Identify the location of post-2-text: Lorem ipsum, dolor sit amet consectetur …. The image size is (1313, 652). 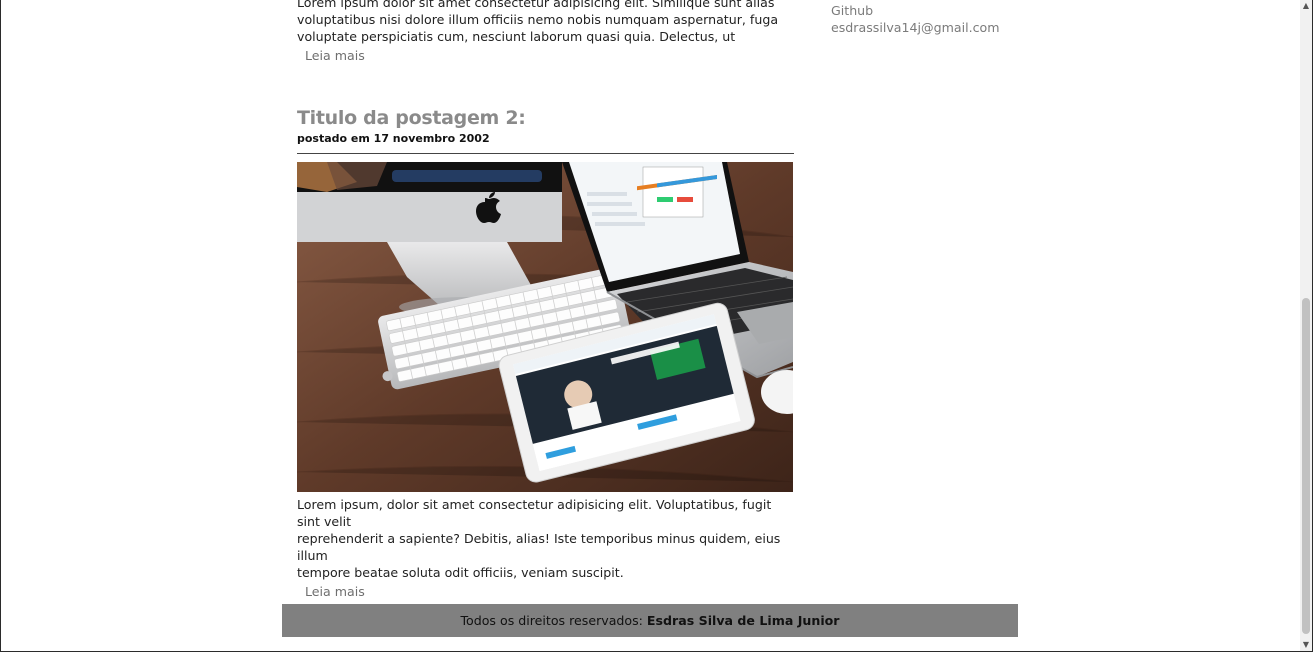
(545, 538).